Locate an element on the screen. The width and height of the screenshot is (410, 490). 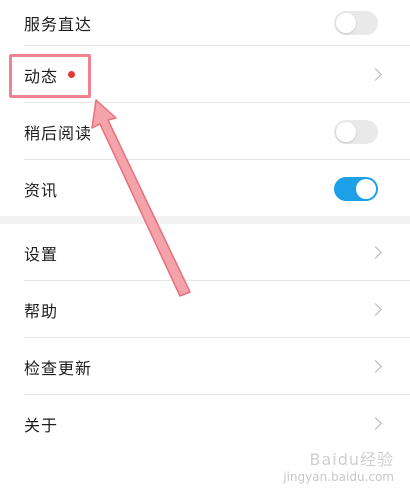
watermark: Baidu经验 jingyan.baidu.com is located at coordinates (338, 465).